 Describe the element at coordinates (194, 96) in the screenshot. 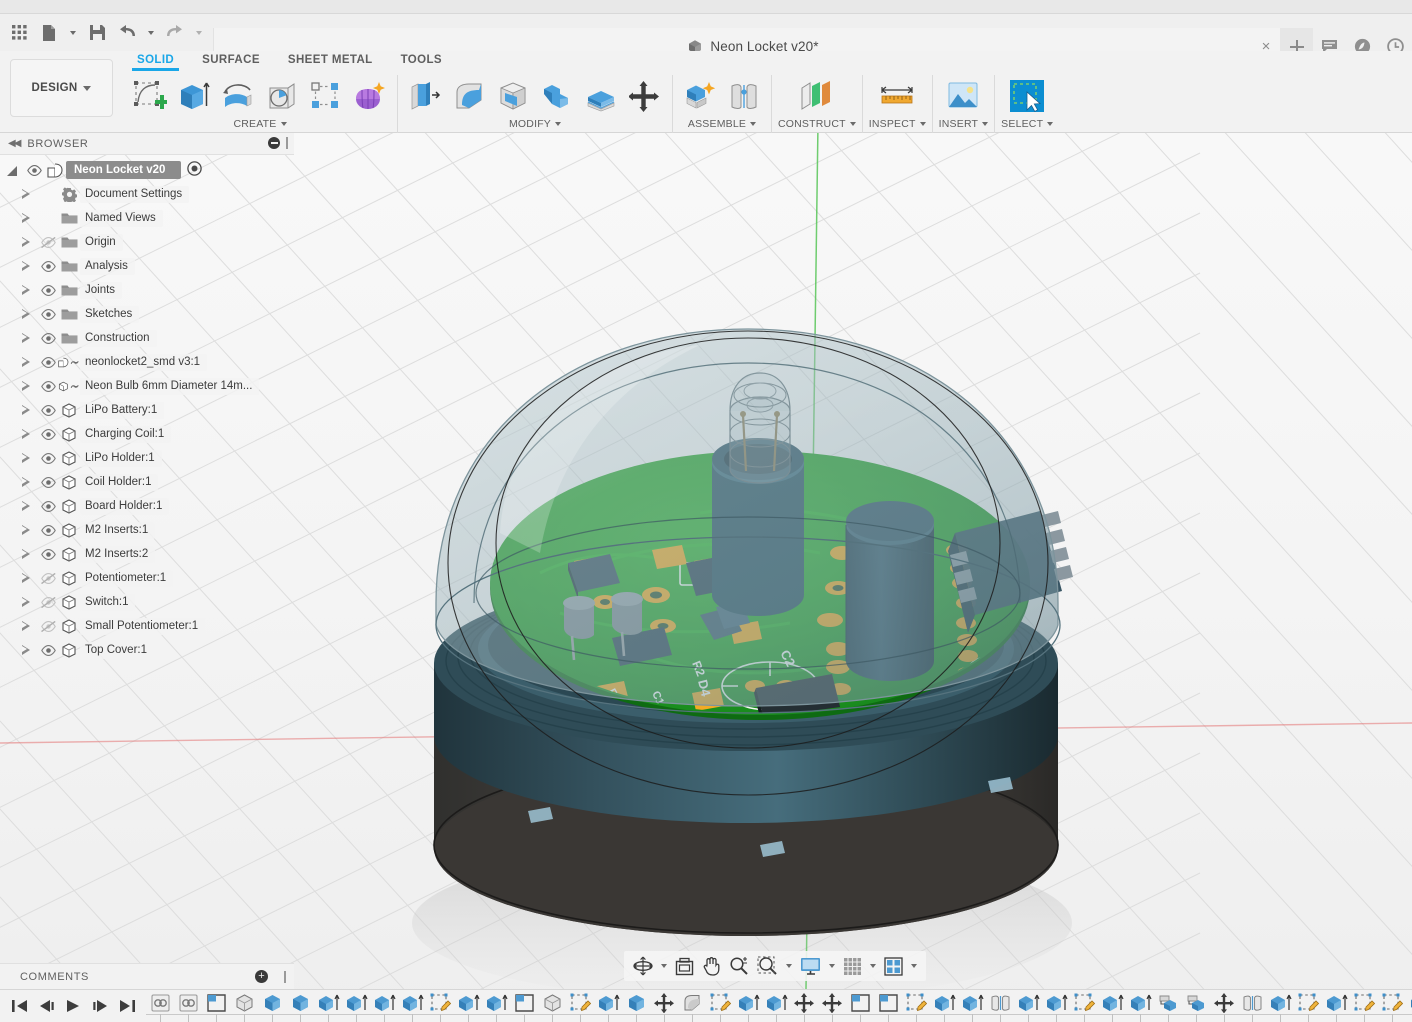

I see `extrude-icon` at that location.